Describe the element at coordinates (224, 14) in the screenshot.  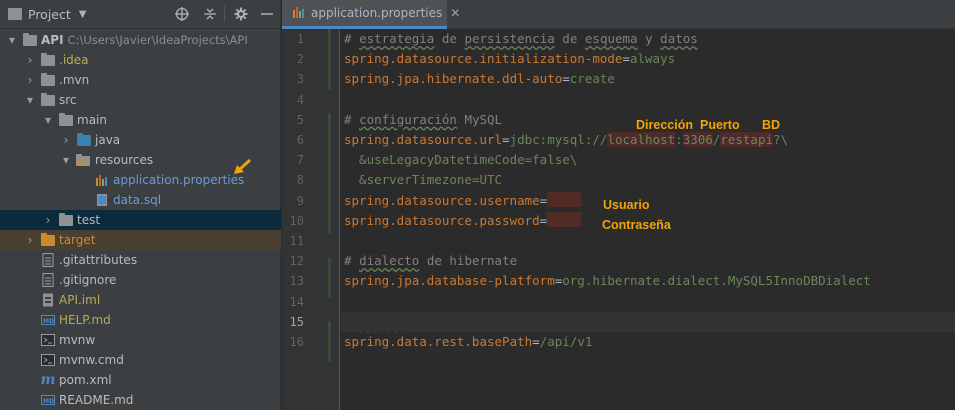
I see `toolbar-divider` at that location.